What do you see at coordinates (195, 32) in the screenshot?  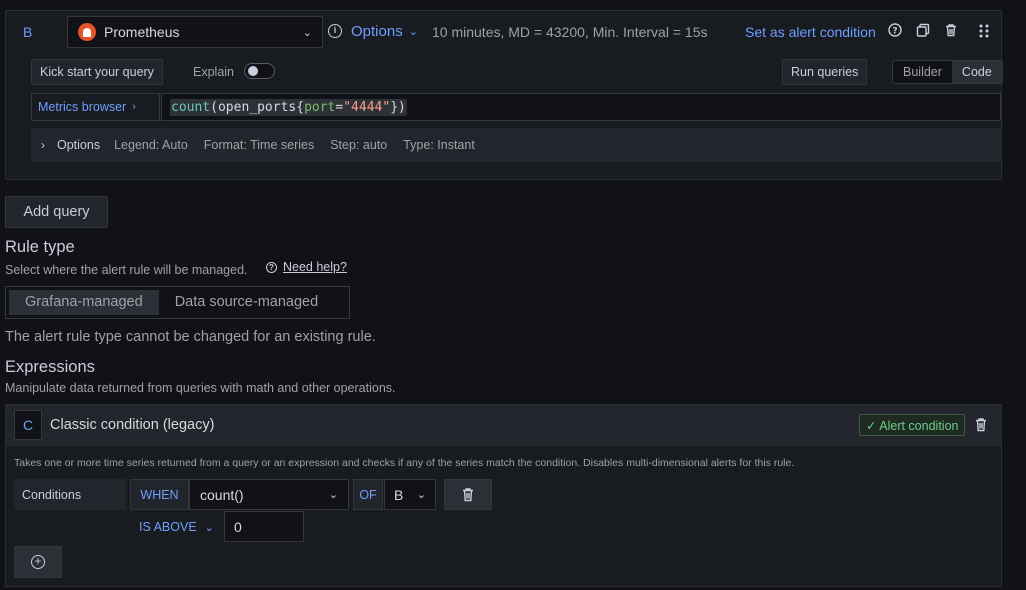 I see `datasource-picker: Prometheus ⌄` at bounding box center [195, 32].